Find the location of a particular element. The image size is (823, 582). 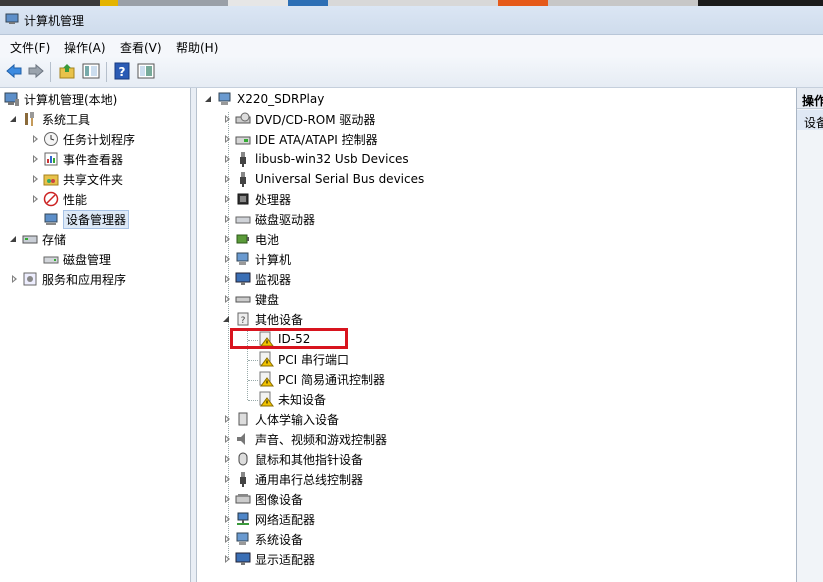

device-pci-simple-comm-controller: PCI 简易通讯控制器 is located at coordinates (321, 379).